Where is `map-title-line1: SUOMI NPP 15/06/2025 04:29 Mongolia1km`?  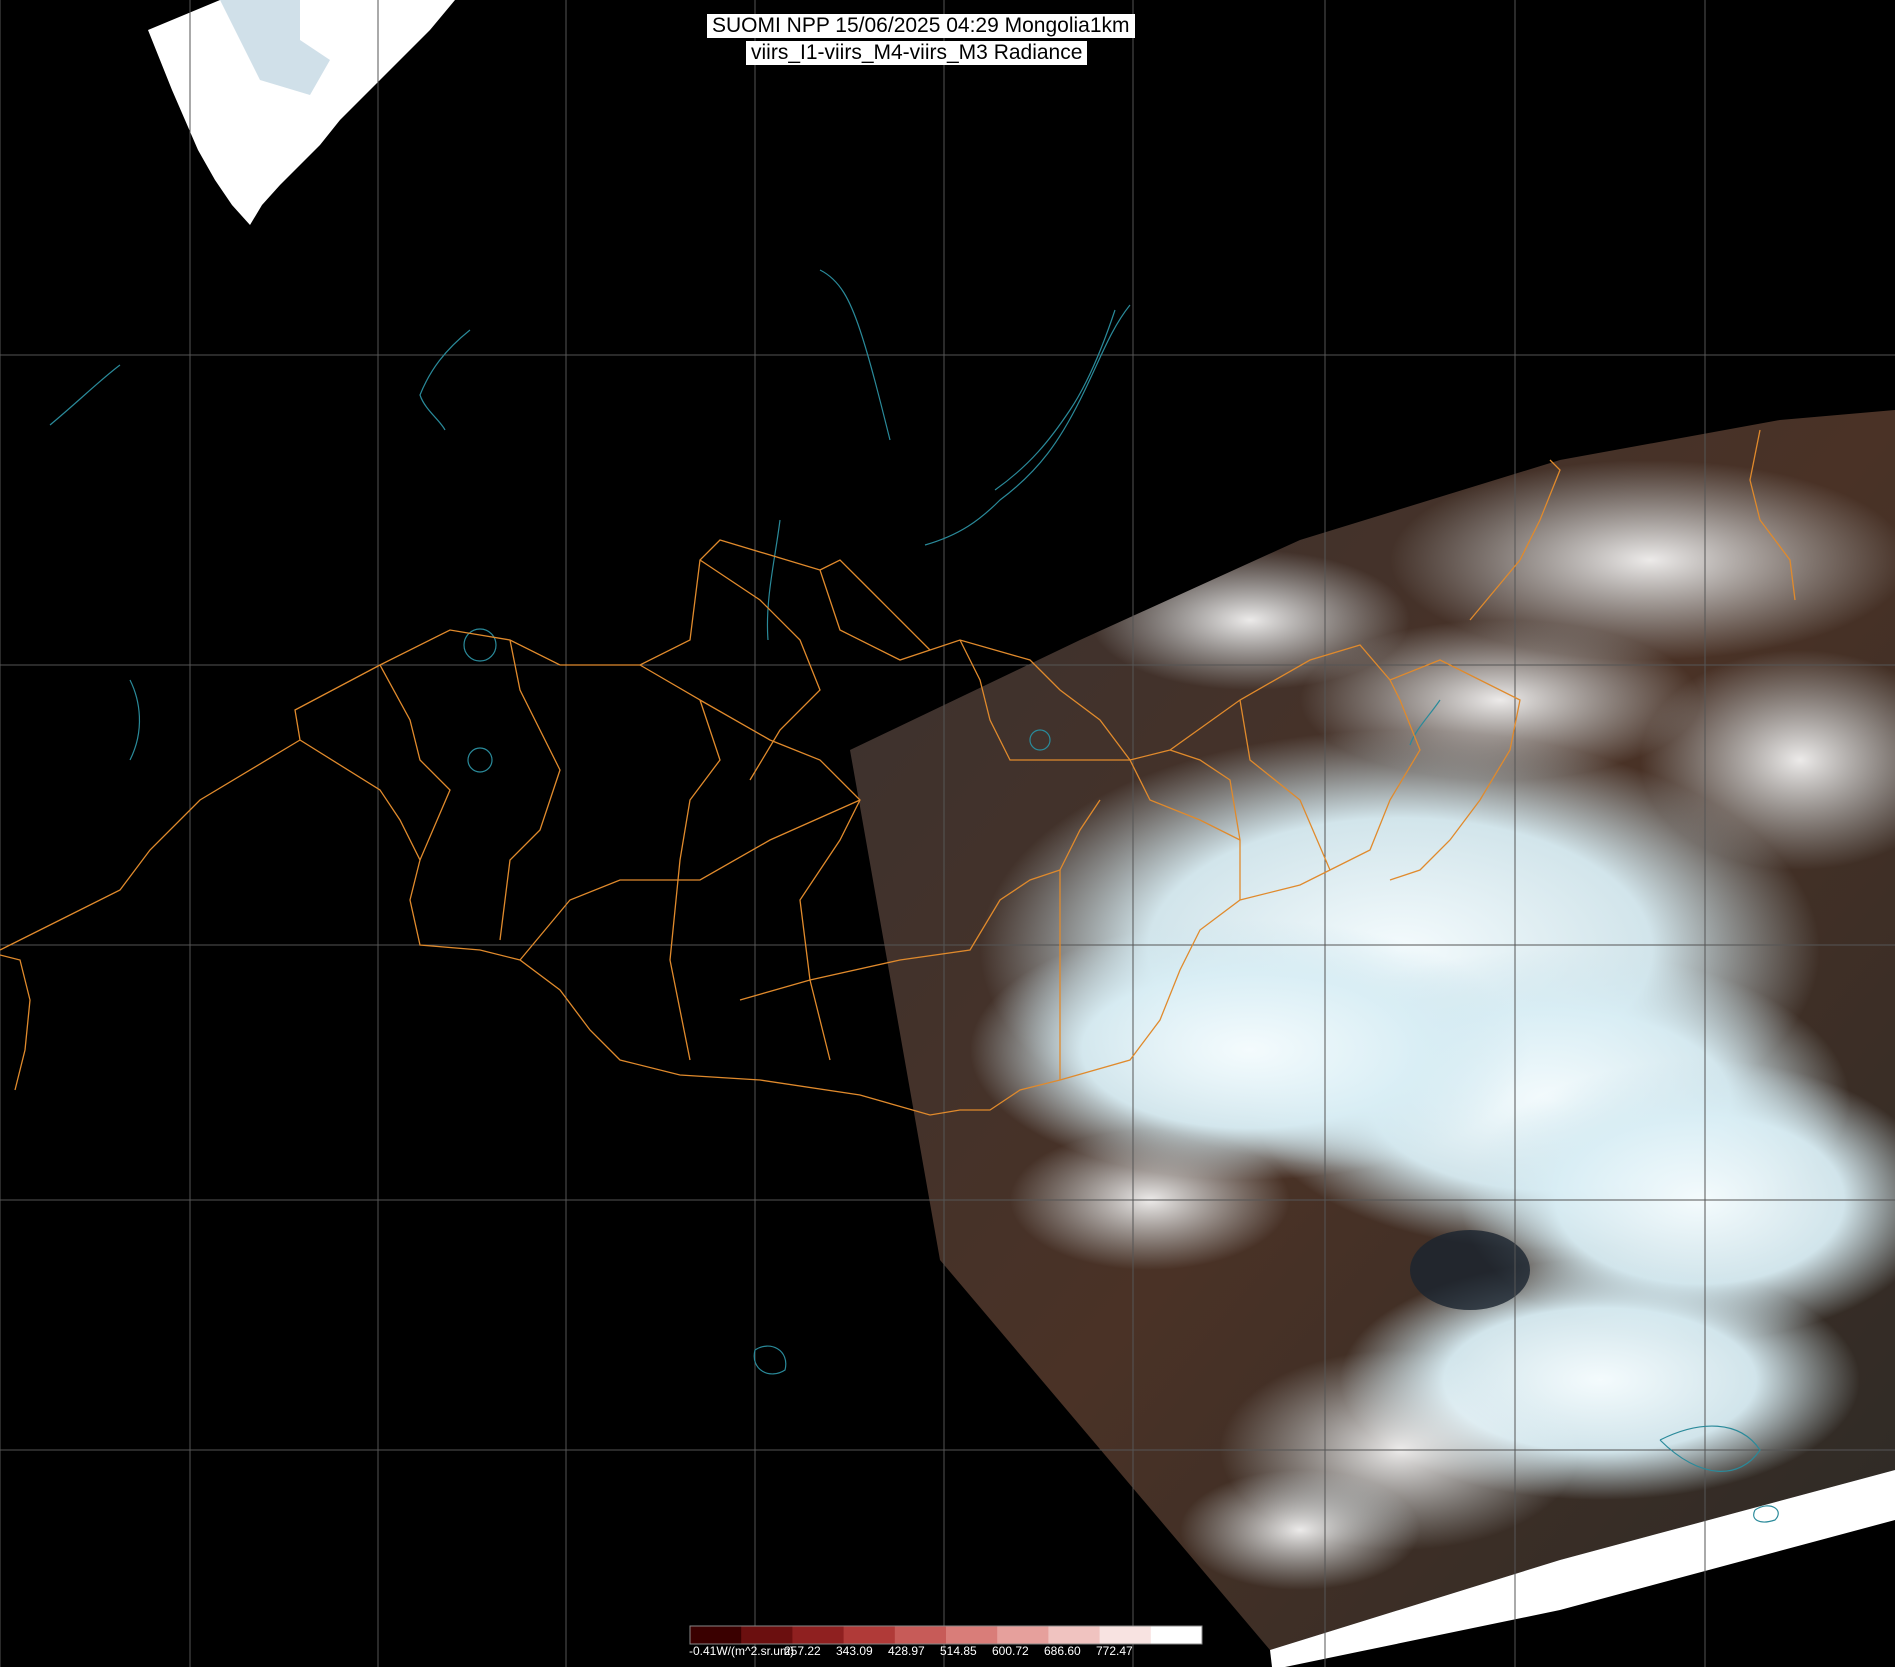 map-title-line1: SUOMI NPP 15/06/2025 04:29 Mongolia1km is located at coordinates (921, 26).